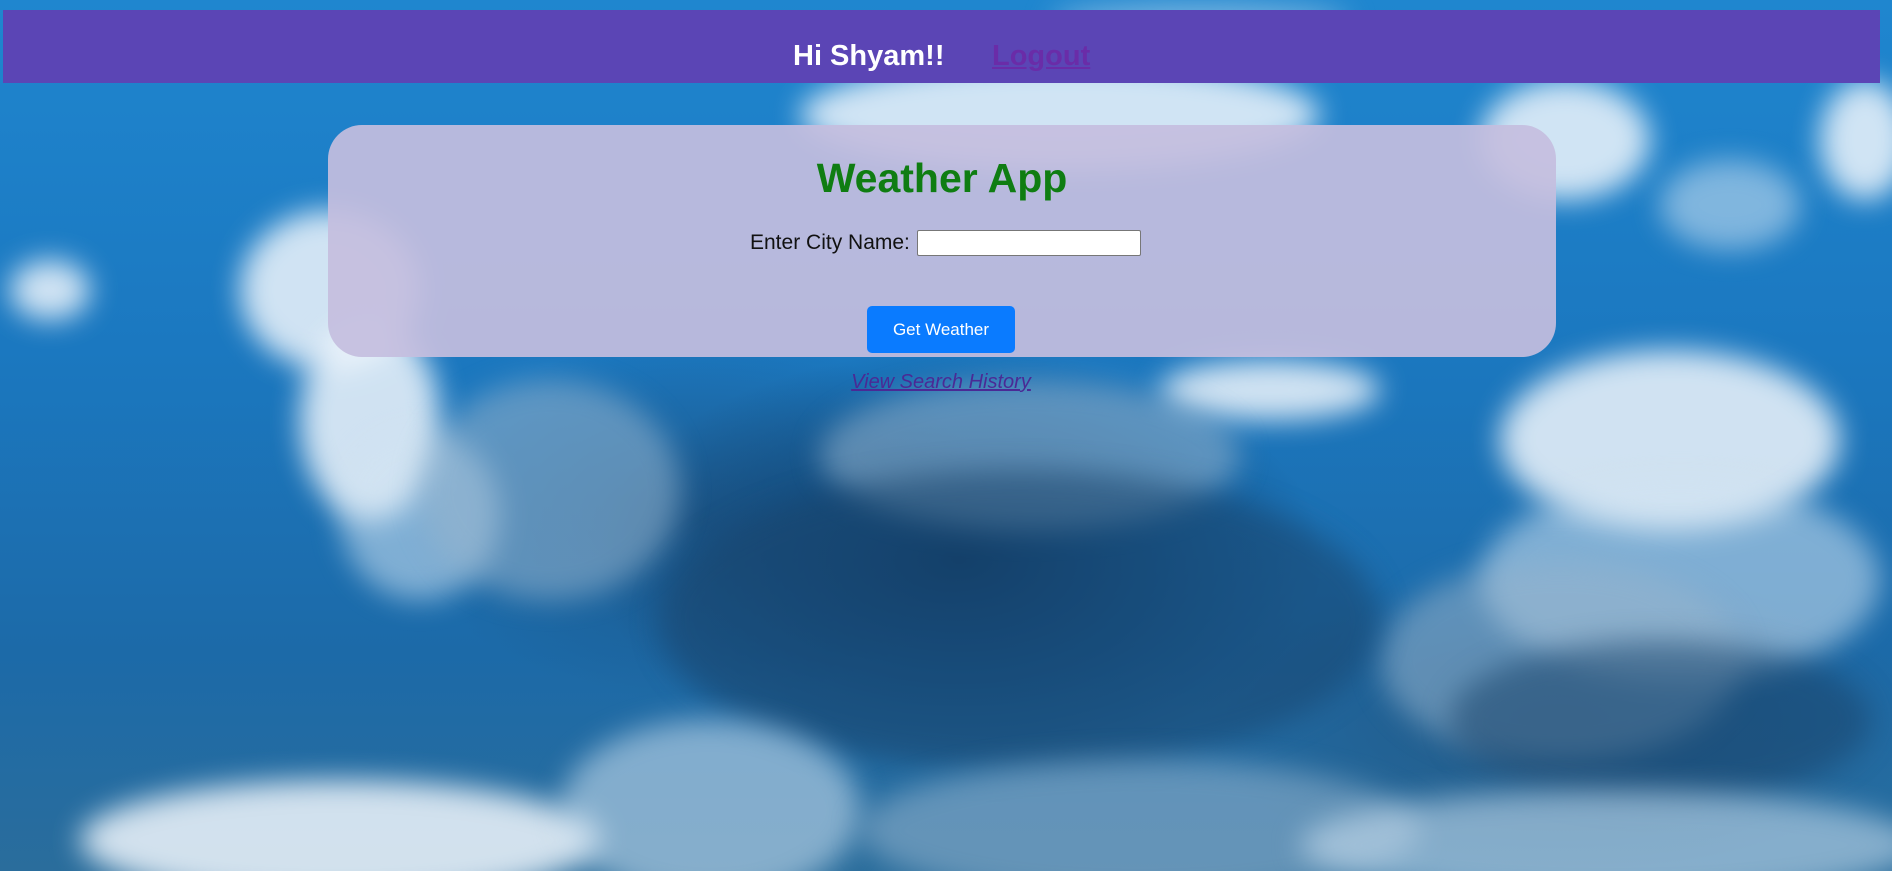 The height and width of the screenshot is (871, 1892). Describe the element at coordinates (942, 178) in the screenshot. I see `app-title: Weather App` at that location.